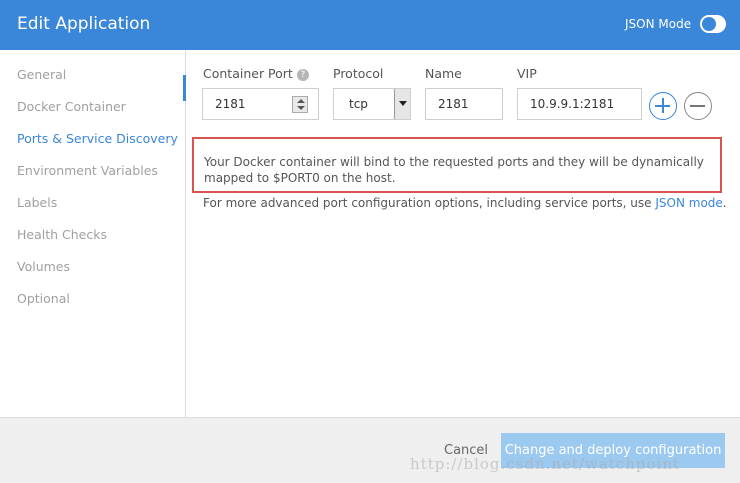 This screenshot has width=740, height=483. Describe the element at coordinates (301, 101) in the screenshot. I see `stepper-up-icon` at that location.